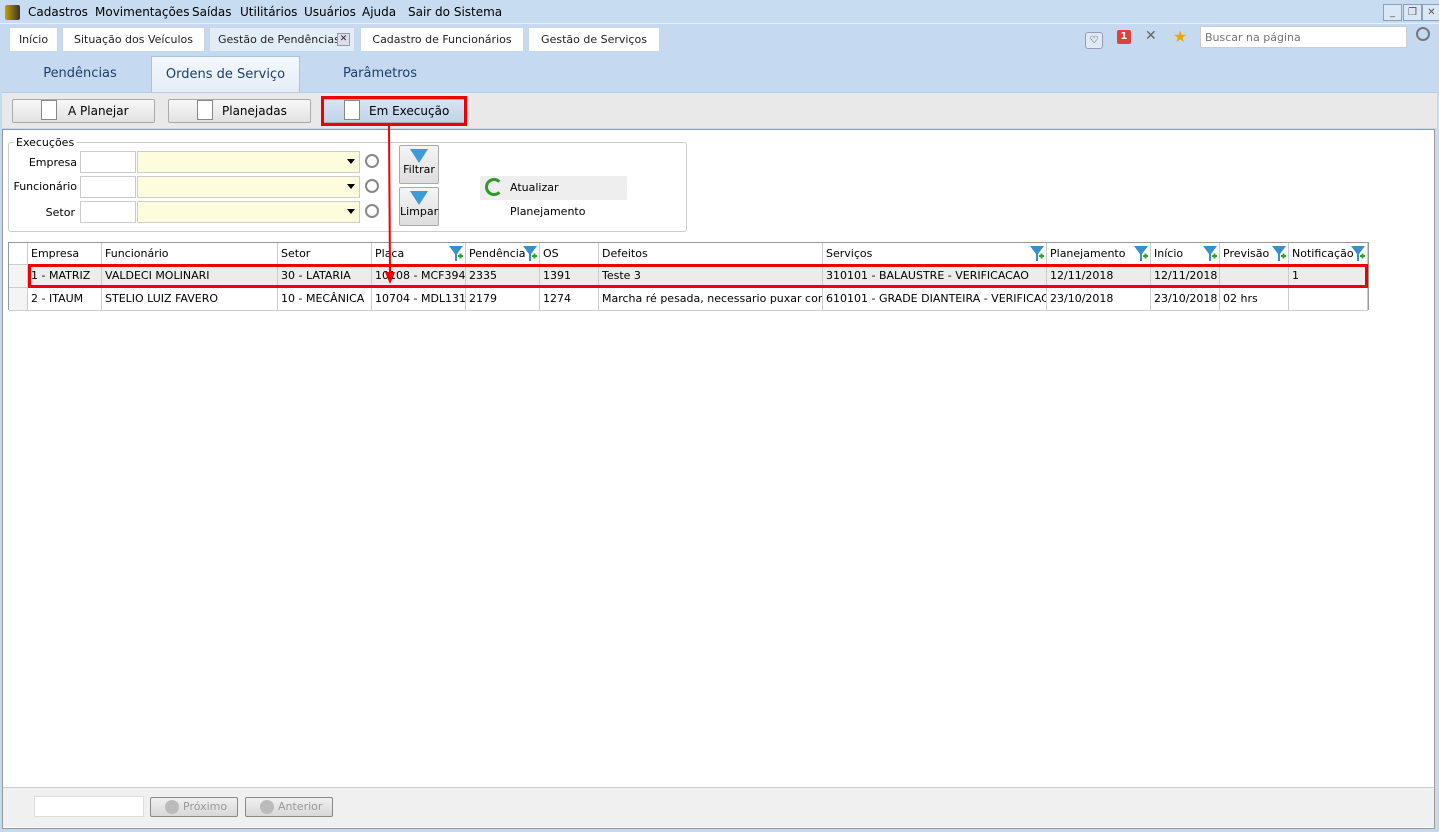 Image resolution: width=1439 pixels, height=832 pixels. What do you see at coordinates (108, 212) in the screenshot?
I see `setor-code-input` at bounding box center [108, 212].